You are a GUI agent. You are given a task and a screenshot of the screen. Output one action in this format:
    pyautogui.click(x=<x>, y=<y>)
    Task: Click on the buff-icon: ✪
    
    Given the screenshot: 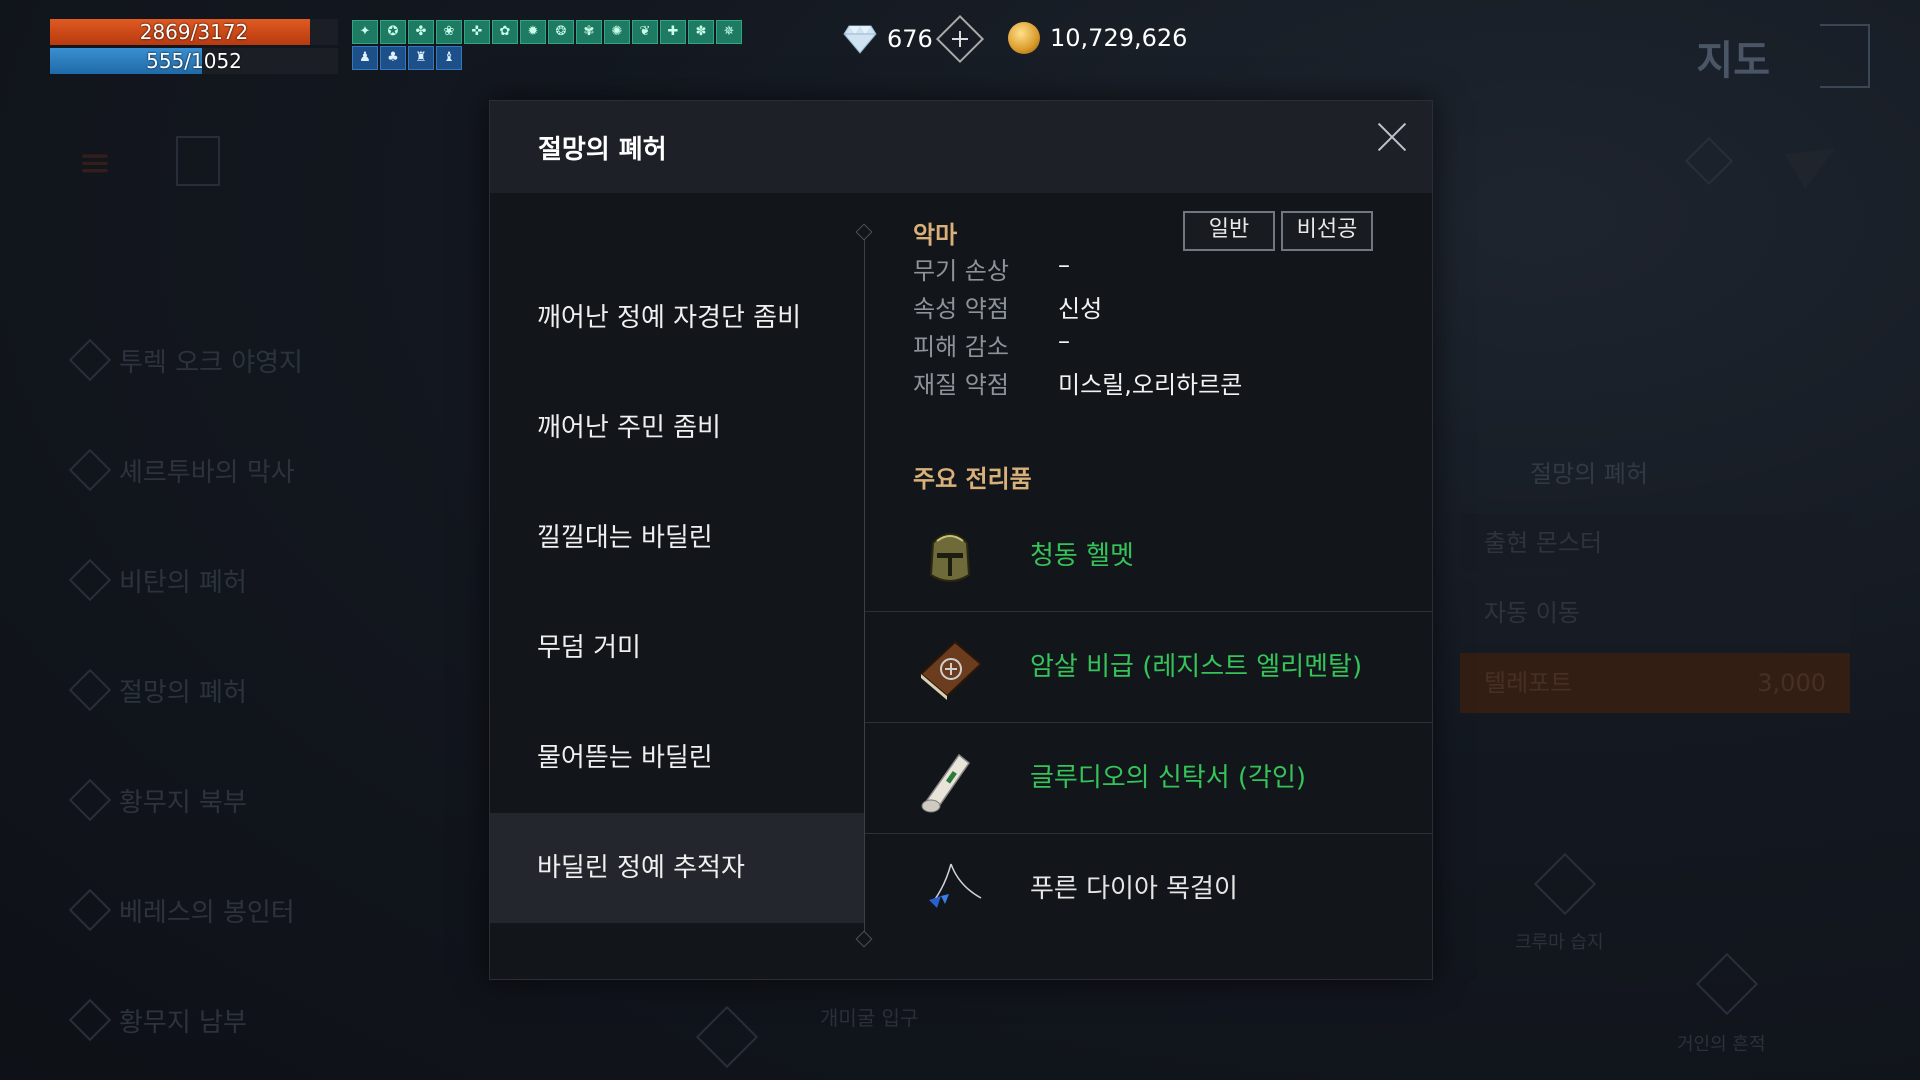 What is the action you would take?
    pyautogui.click(x=393, y=32)
    